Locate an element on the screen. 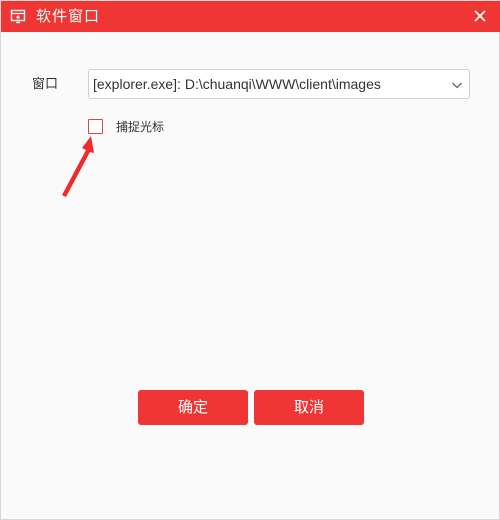 The image size is (500, 520). cancel-button: 取消 is located at coordinates (309, 407).